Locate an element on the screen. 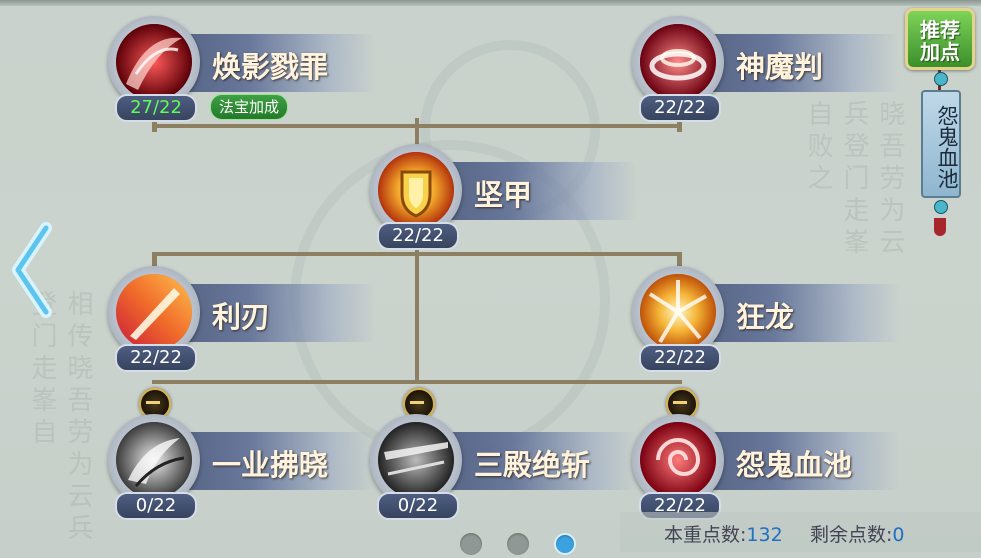 This screenshot has height=558, width=981. remaining-points: 剩余点数:0 is located at coordinates (857, 533).